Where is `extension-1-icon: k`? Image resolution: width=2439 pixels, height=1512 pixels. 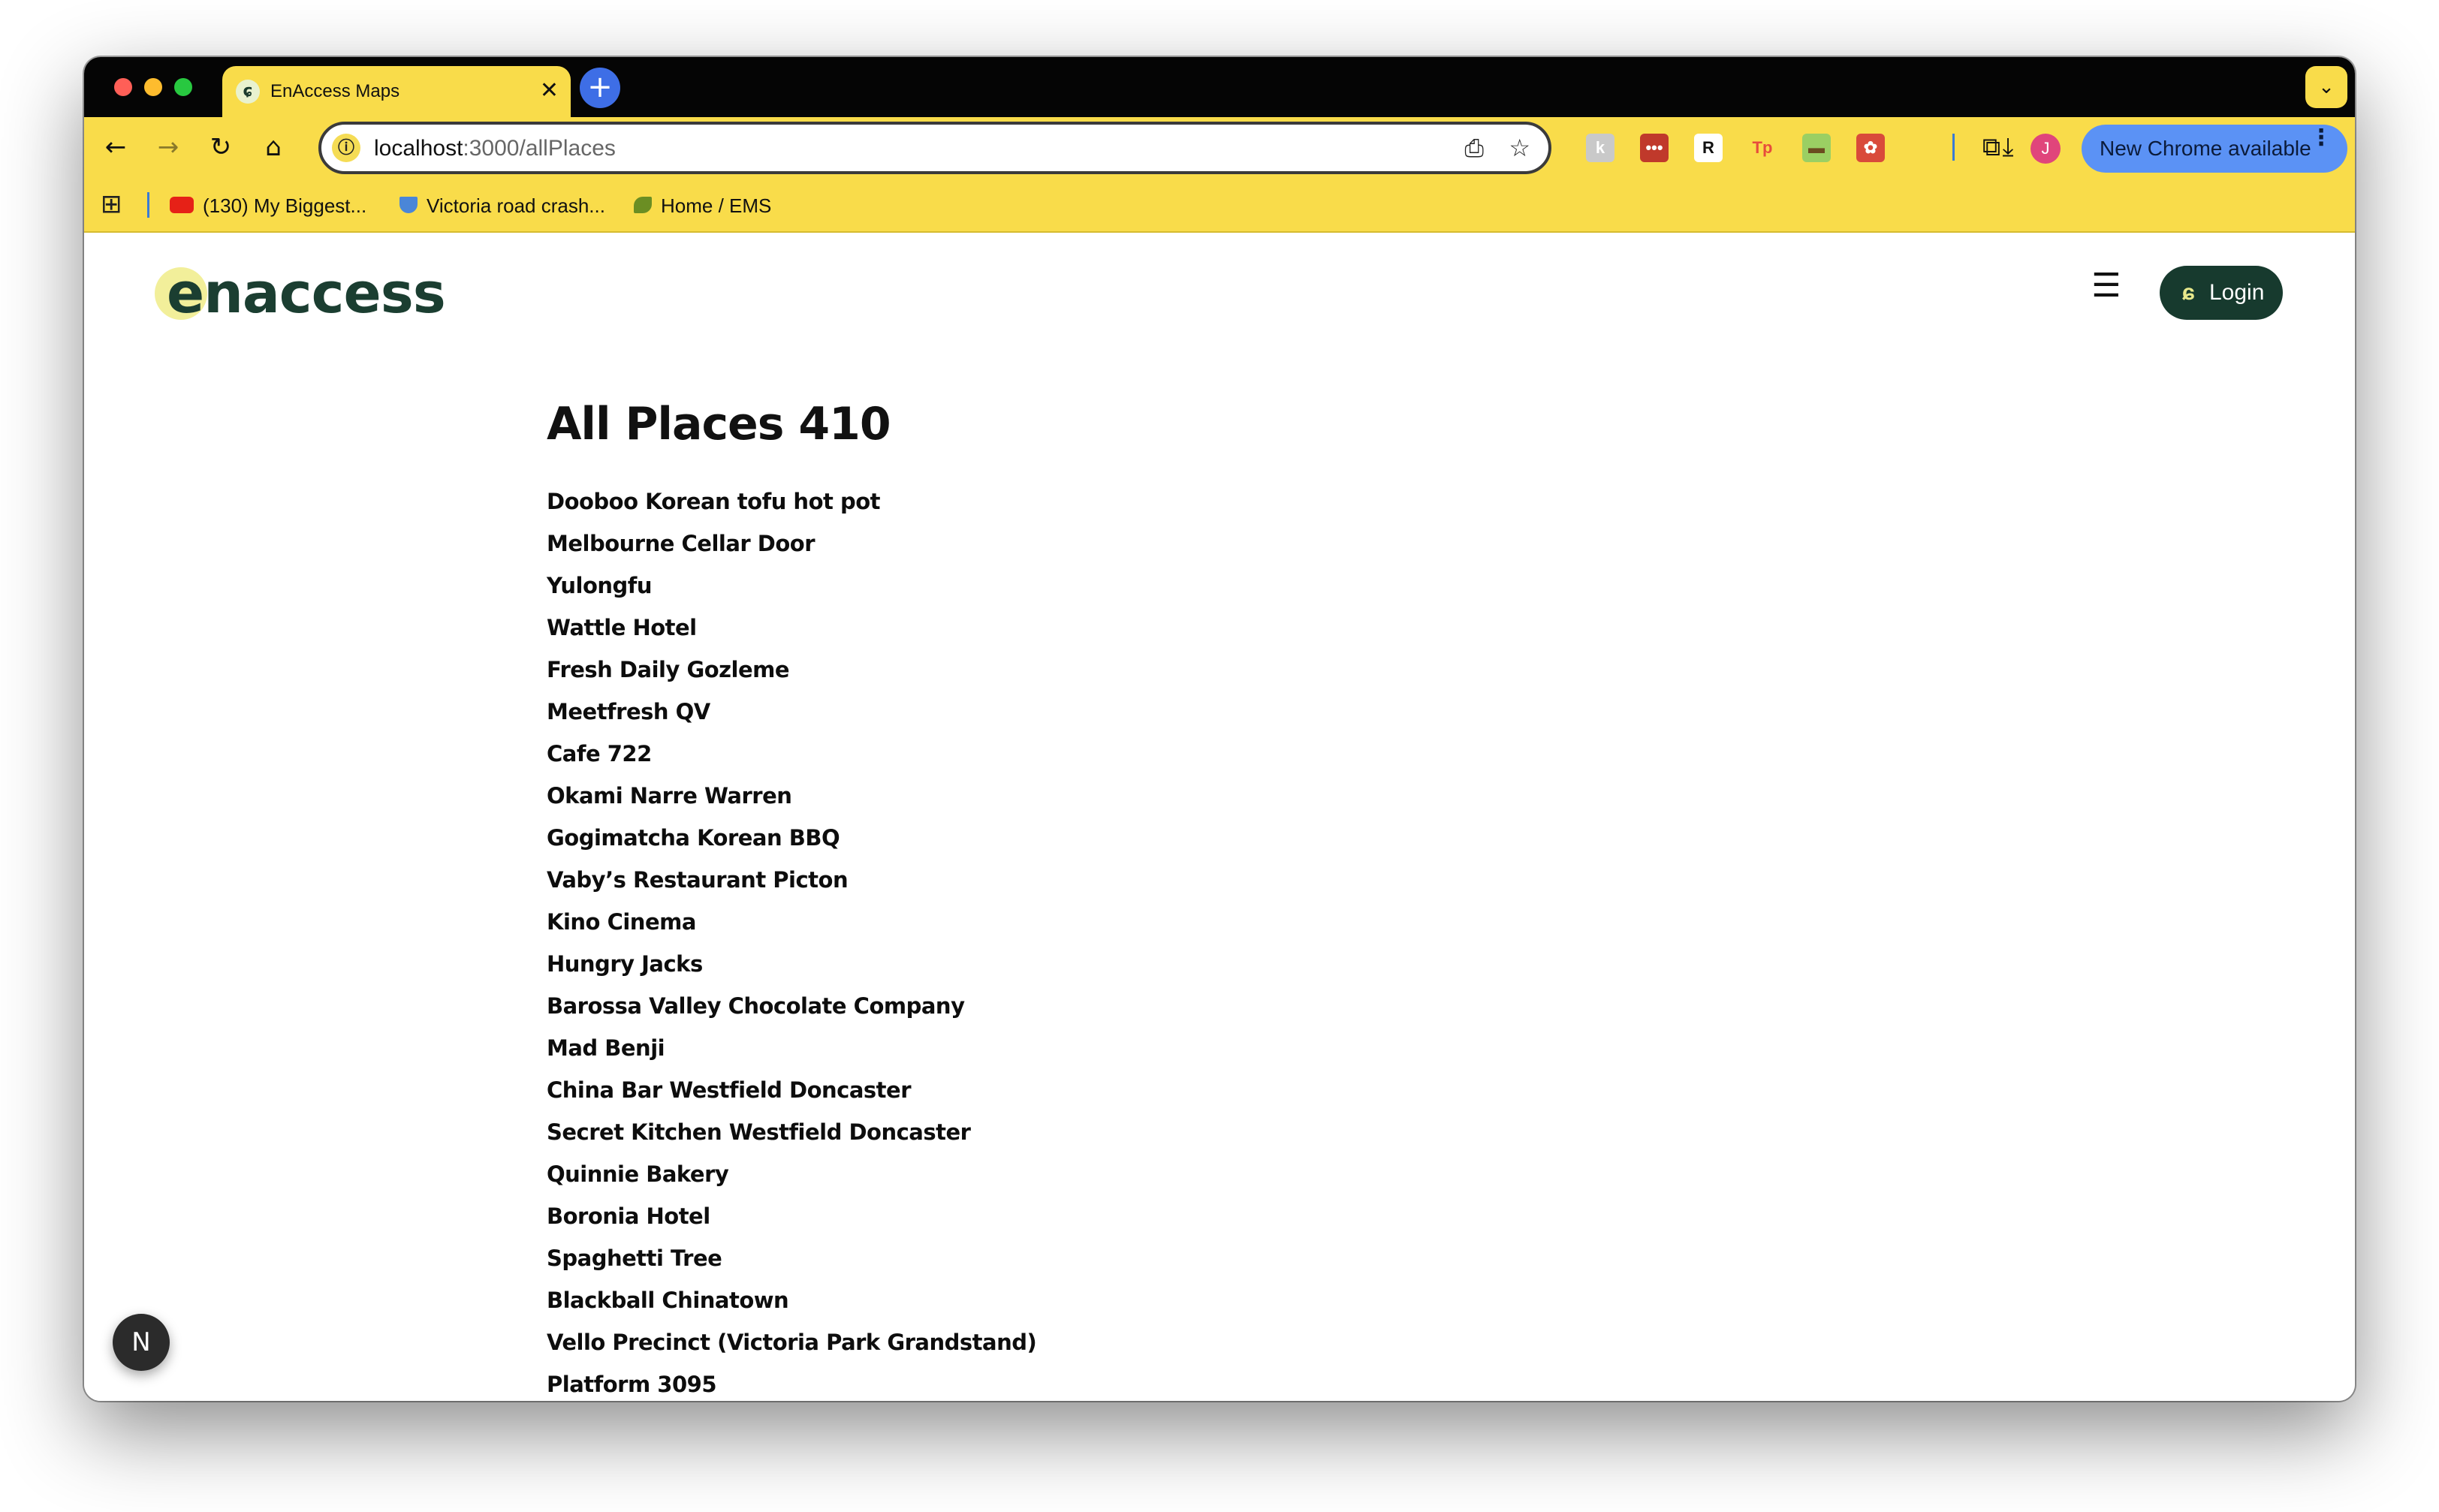 extension-1-icon: k is located at coordinates (1600, 148).